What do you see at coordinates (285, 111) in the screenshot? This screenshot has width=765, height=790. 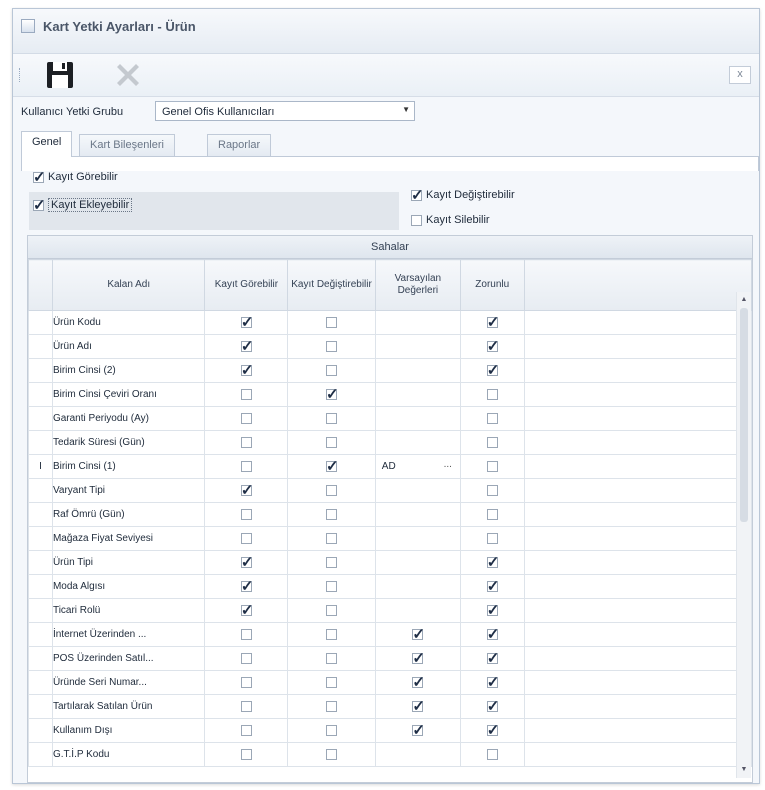 I see `user-group-select: Genel Ofis Kullanıcıları ▼` at bounding box center [285, 111].